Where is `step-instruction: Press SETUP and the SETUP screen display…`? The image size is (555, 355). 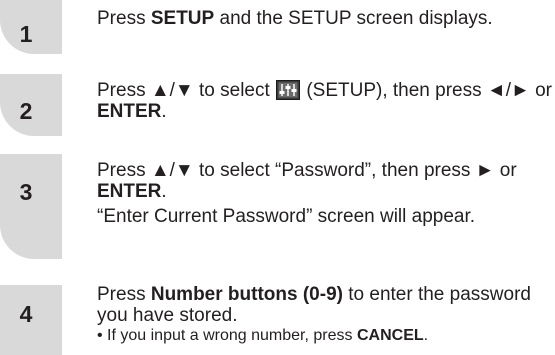 step-instruction: Press SETUP and the SETUP screen display… is located at coordinates (295, 18).